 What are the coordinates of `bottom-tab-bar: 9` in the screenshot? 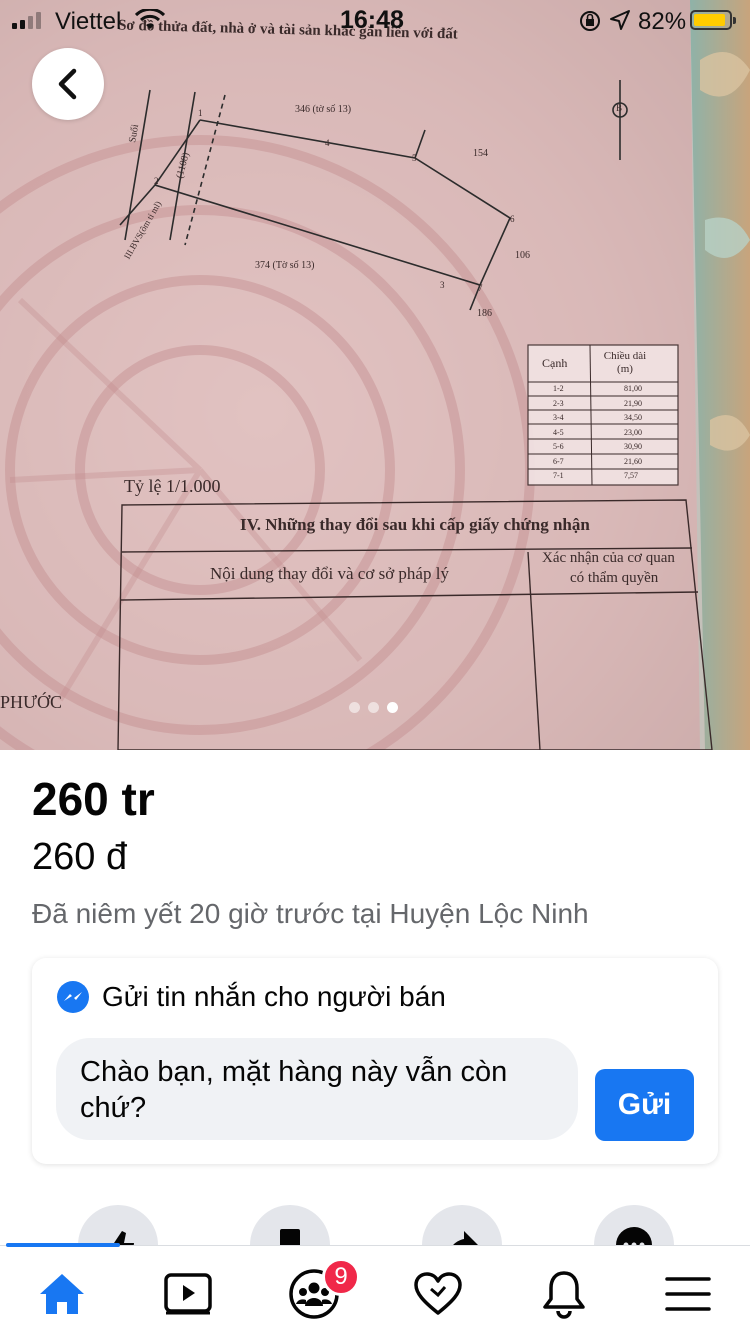 It's located at (375, 1288).